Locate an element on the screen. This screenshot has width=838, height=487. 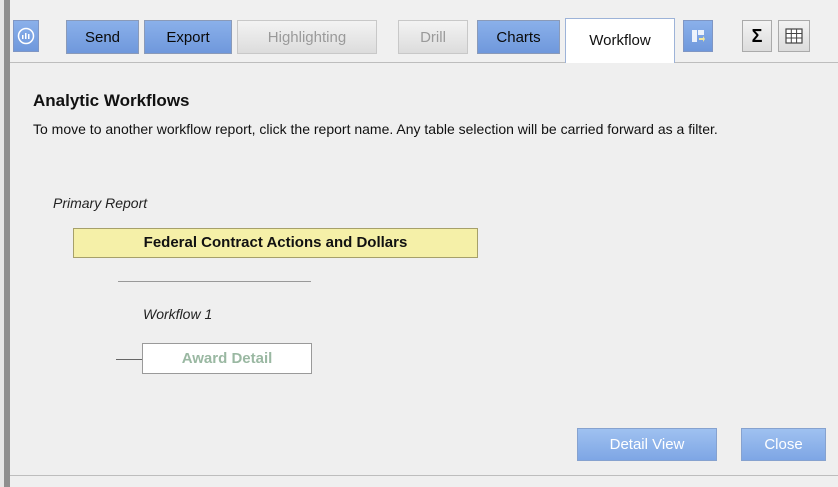
bottom-border is located at coordinates (424, 475).